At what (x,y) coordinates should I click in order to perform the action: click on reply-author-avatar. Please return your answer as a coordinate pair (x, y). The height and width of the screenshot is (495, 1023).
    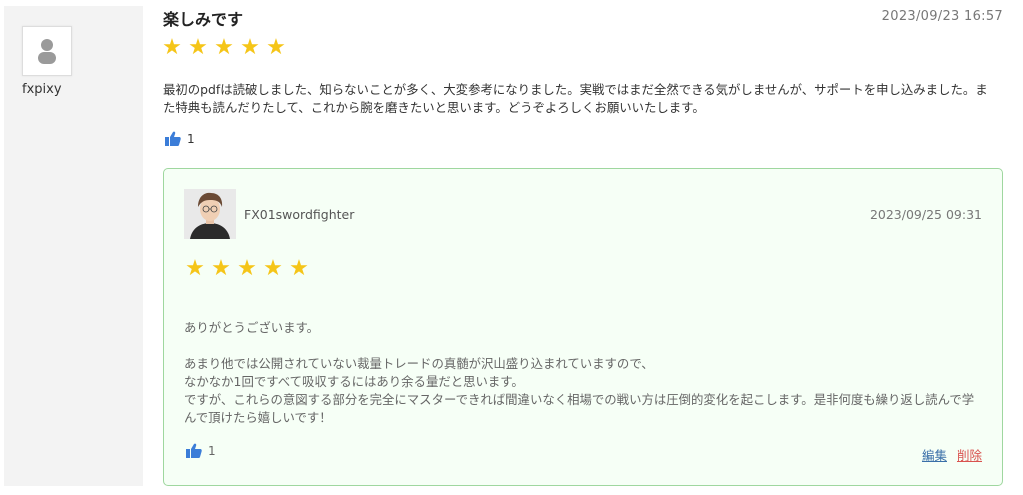
    Looking at the image, I should click on (210, 214).